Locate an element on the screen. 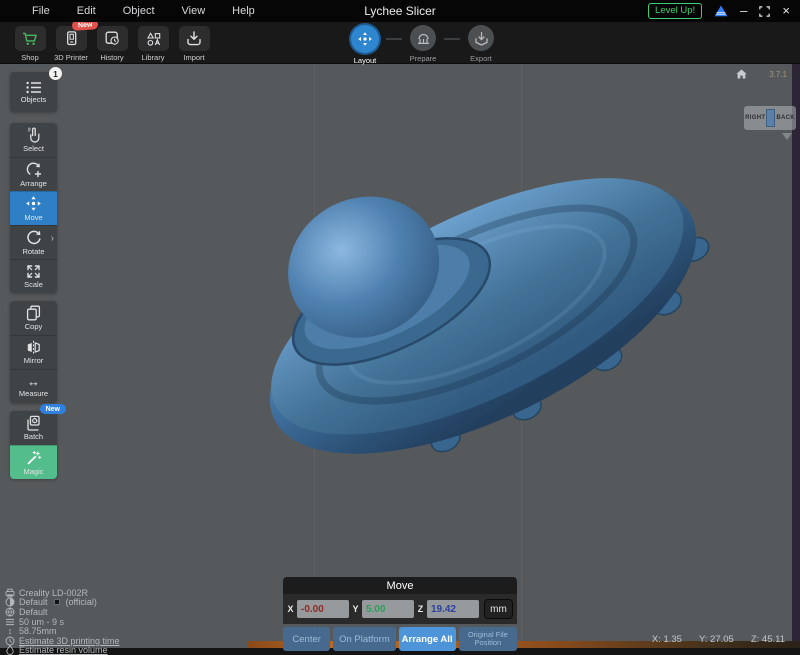  coord-x: X: 1.35 is located at coordinates (666, 639).